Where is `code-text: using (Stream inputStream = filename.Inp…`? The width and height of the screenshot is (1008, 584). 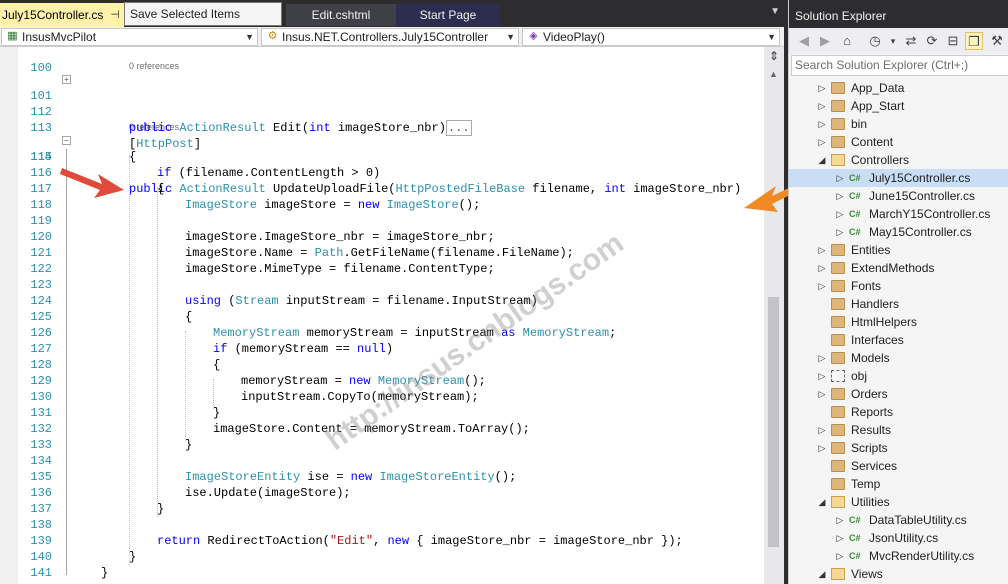
code-text: using (Stream inputStream = filename.Inp… is located at coordinates (361, 301).